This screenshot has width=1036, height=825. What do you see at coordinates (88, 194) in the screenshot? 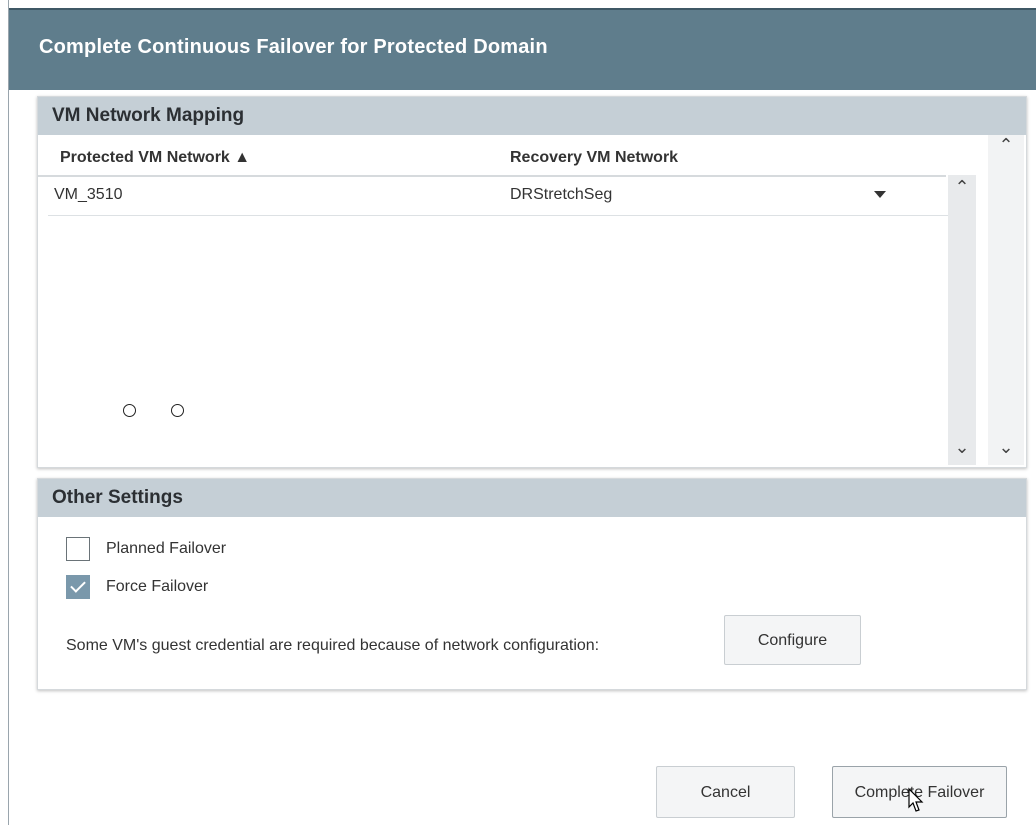
I see `protected-network-cell: VM_3510` at bounding box center [88, 194].